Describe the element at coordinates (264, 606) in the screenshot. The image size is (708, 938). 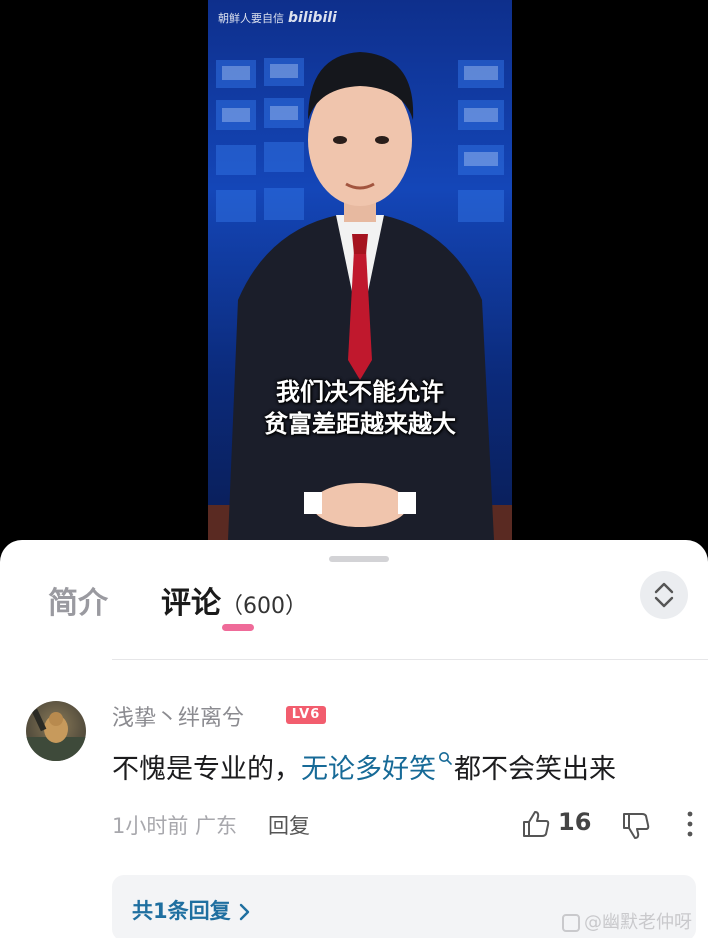
I see `tab-comments-count: （600）` at that location.